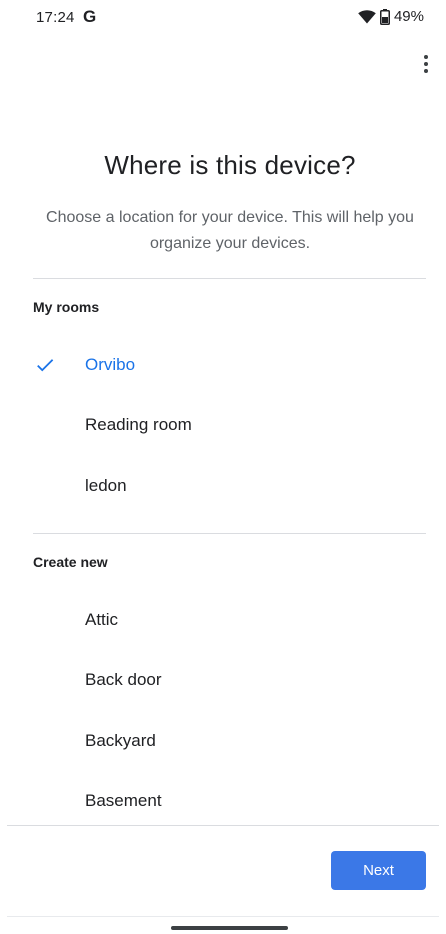 The image size is (446, 934). What do you see at coordinates (230, 165) in the screenshot?
I see `page-title: Where is this device?` at bounding box center [230, 165].